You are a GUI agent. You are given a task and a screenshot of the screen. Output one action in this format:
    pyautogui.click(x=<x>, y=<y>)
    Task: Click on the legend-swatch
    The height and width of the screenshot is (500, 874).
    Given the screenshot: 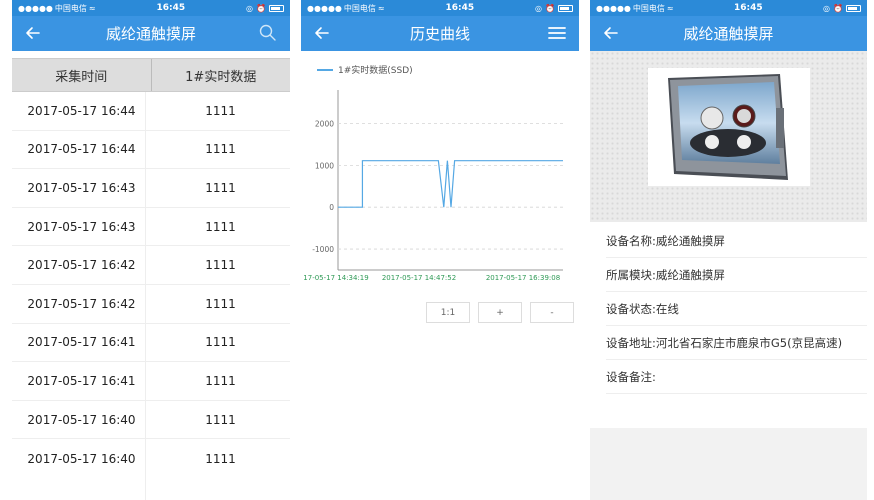 What is the action you would take?
    pyautogui.click(x=325, y=69)
    